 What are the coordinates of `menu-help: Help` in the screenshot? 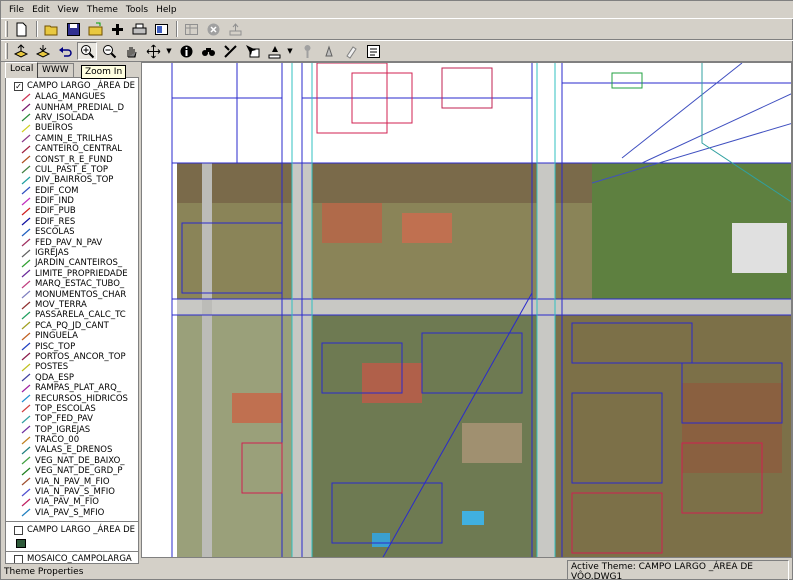 It's located at (166, 10).